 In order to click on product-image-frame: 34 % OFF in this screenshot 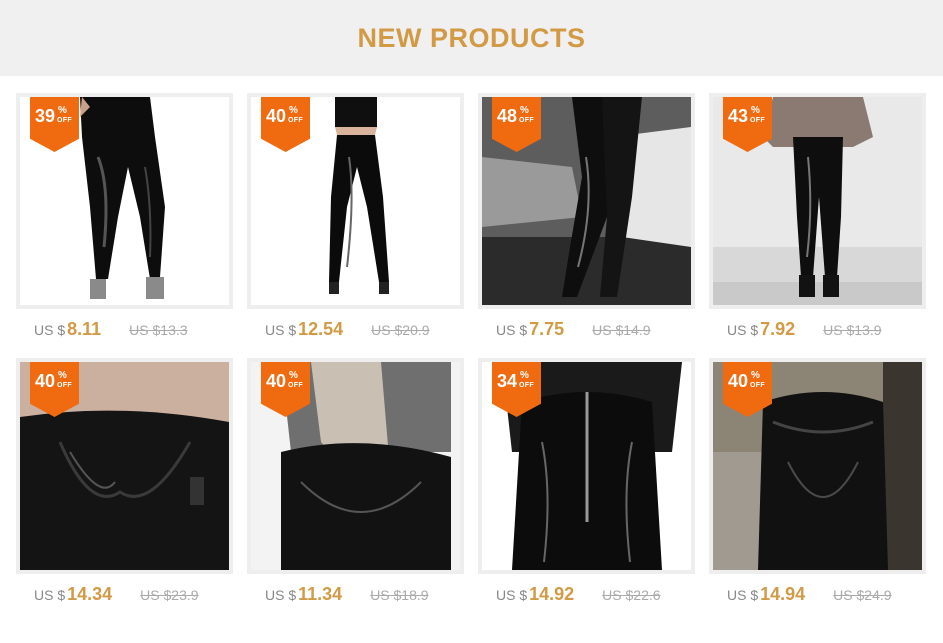, I will do `click(586, 466)`.